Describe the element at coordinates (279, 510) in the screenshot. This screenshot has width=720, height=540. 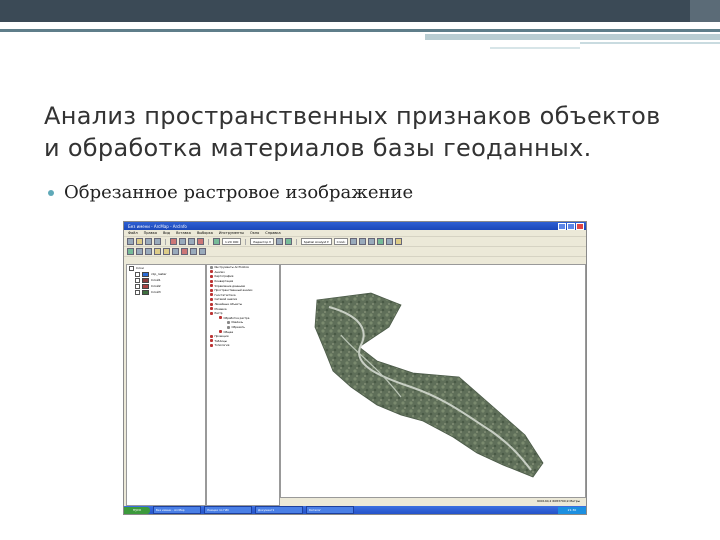
I see `taskbar-item: Документ1` at that location.